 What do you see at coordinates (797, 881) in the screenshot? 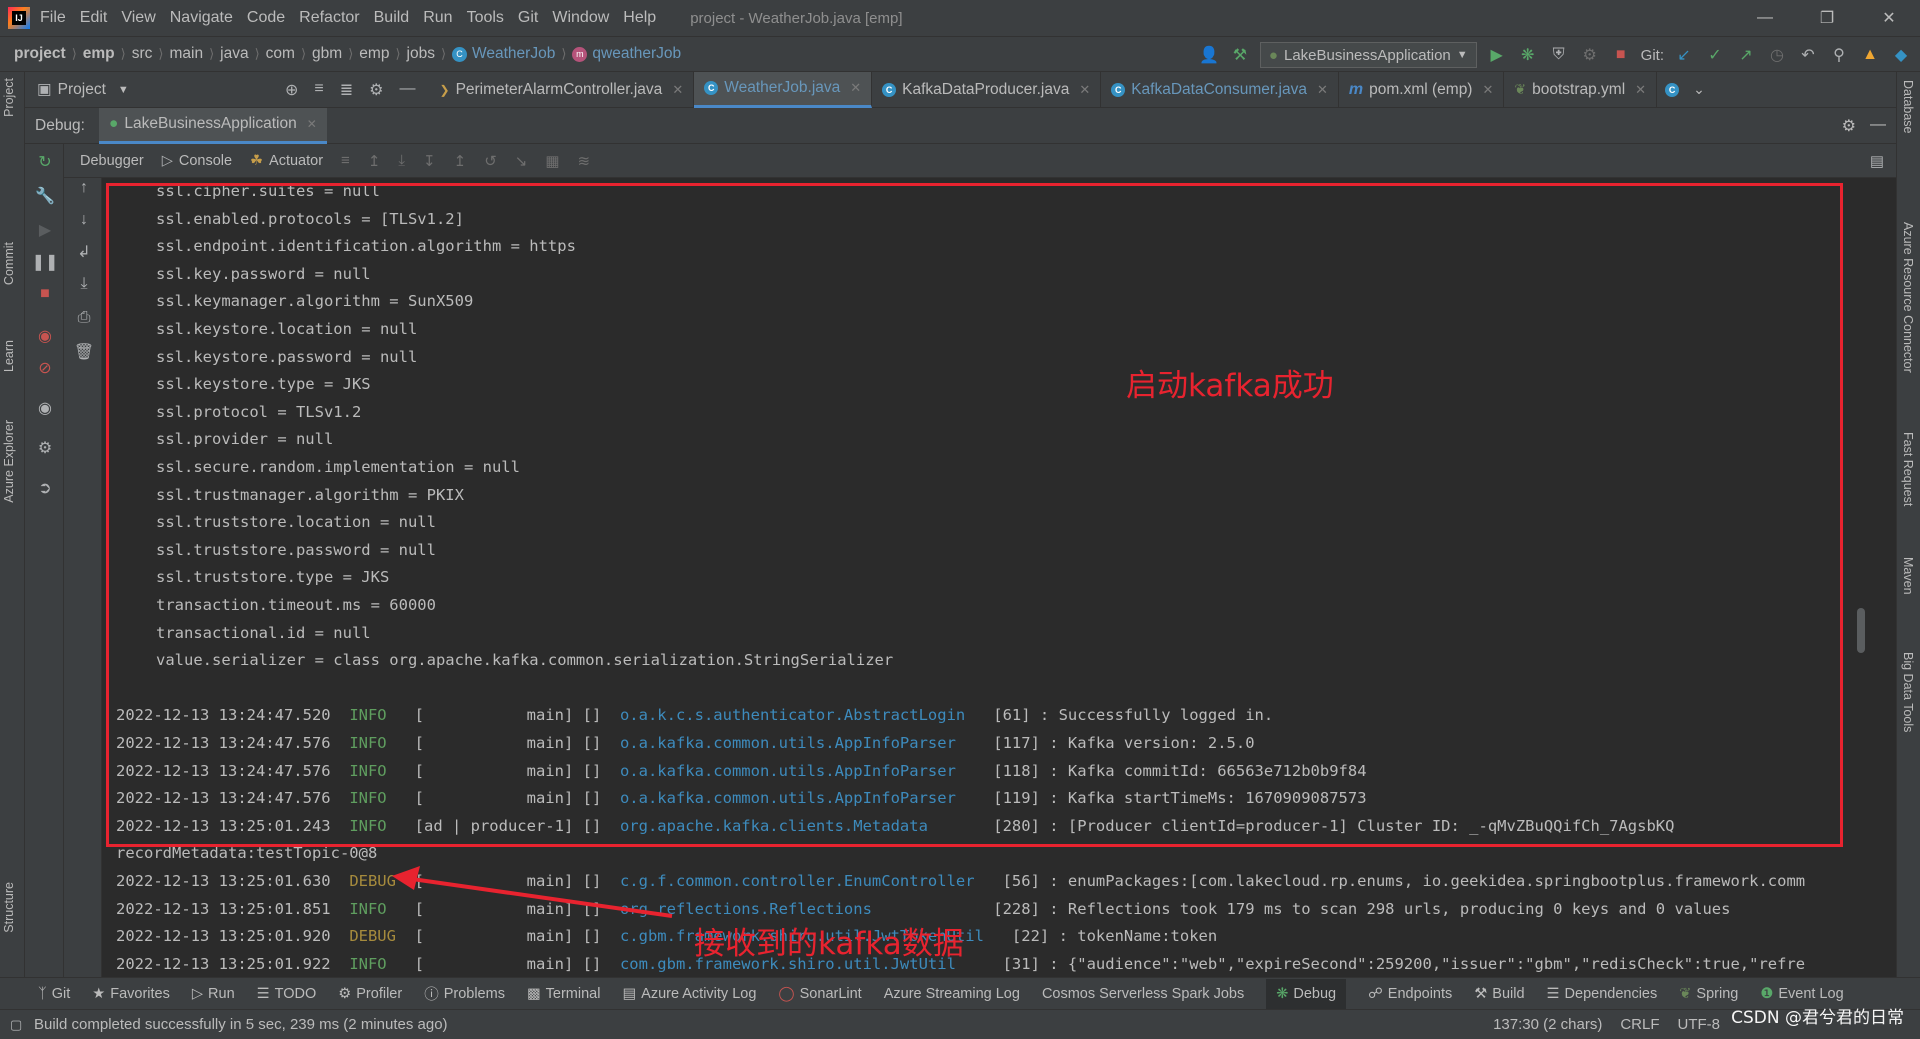
I see `log-logger: c.g.f.common.controller.EnumController` at bounding box center [797, 881].